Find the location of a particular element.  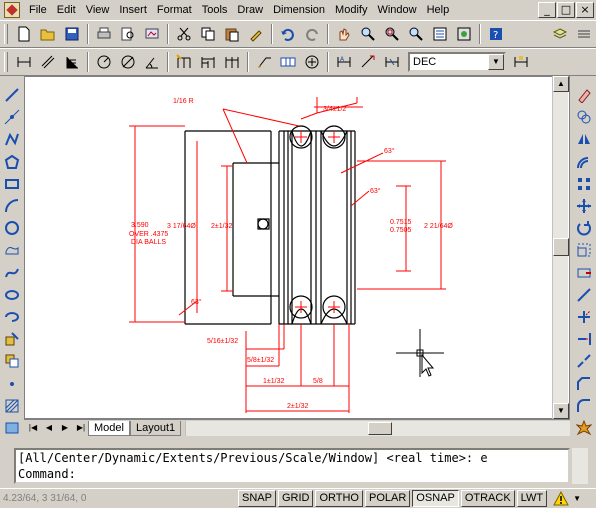

explode-button is located at coordinates (584, 428).